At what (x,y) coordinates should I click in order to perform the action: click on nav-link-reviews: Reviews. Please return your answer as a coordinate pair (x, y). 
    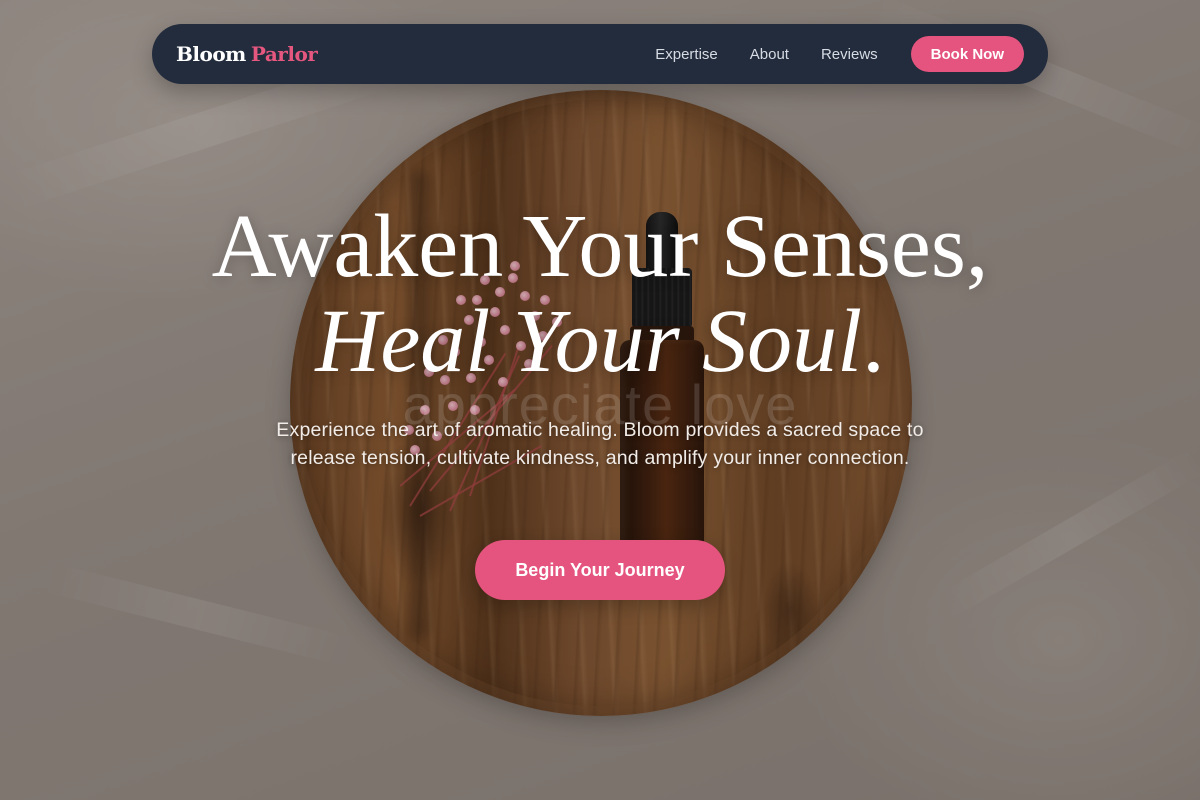
    Looking at the image, I should click on (849, 54).